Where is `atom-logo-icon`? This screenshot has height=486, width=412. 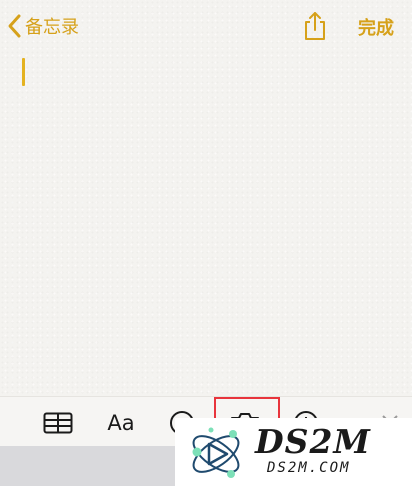
atom-logo-icon is located at coordinates (216, 452).